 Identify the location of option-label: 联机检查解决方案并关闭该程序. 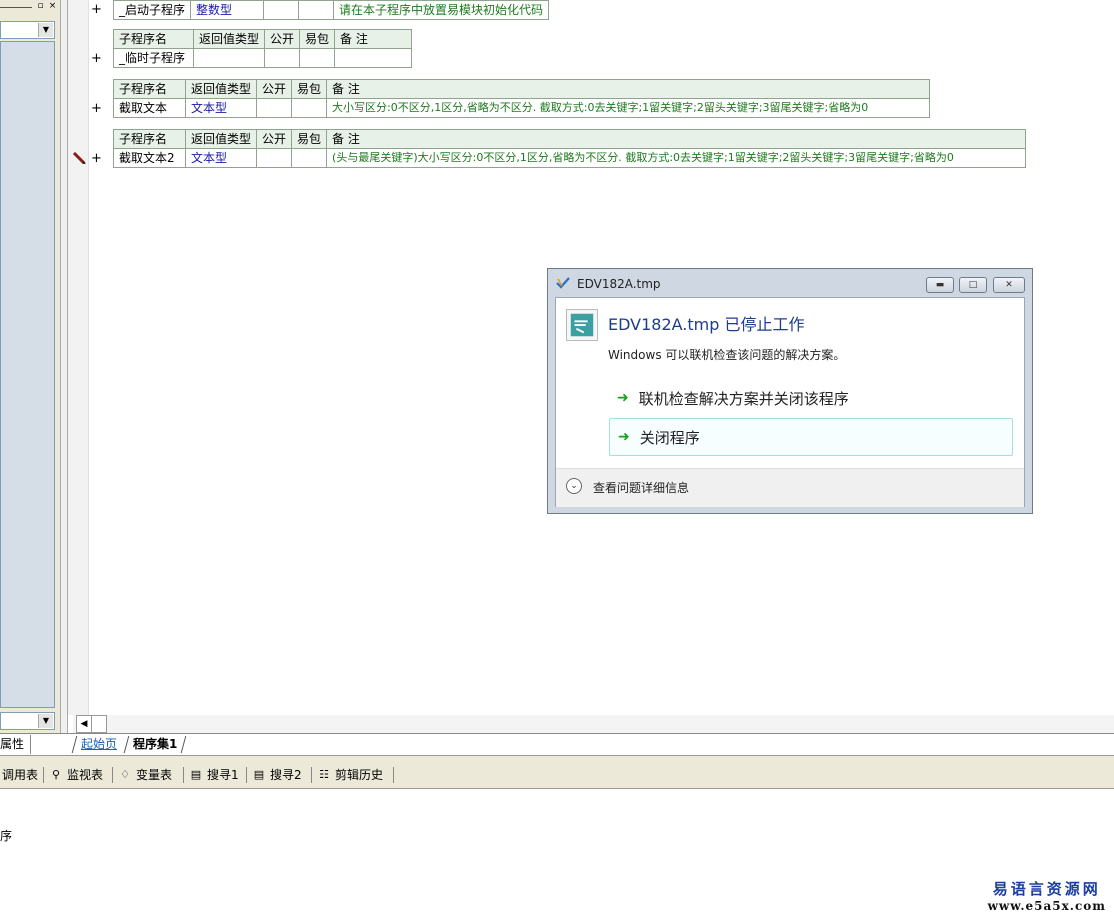
(743, 398).